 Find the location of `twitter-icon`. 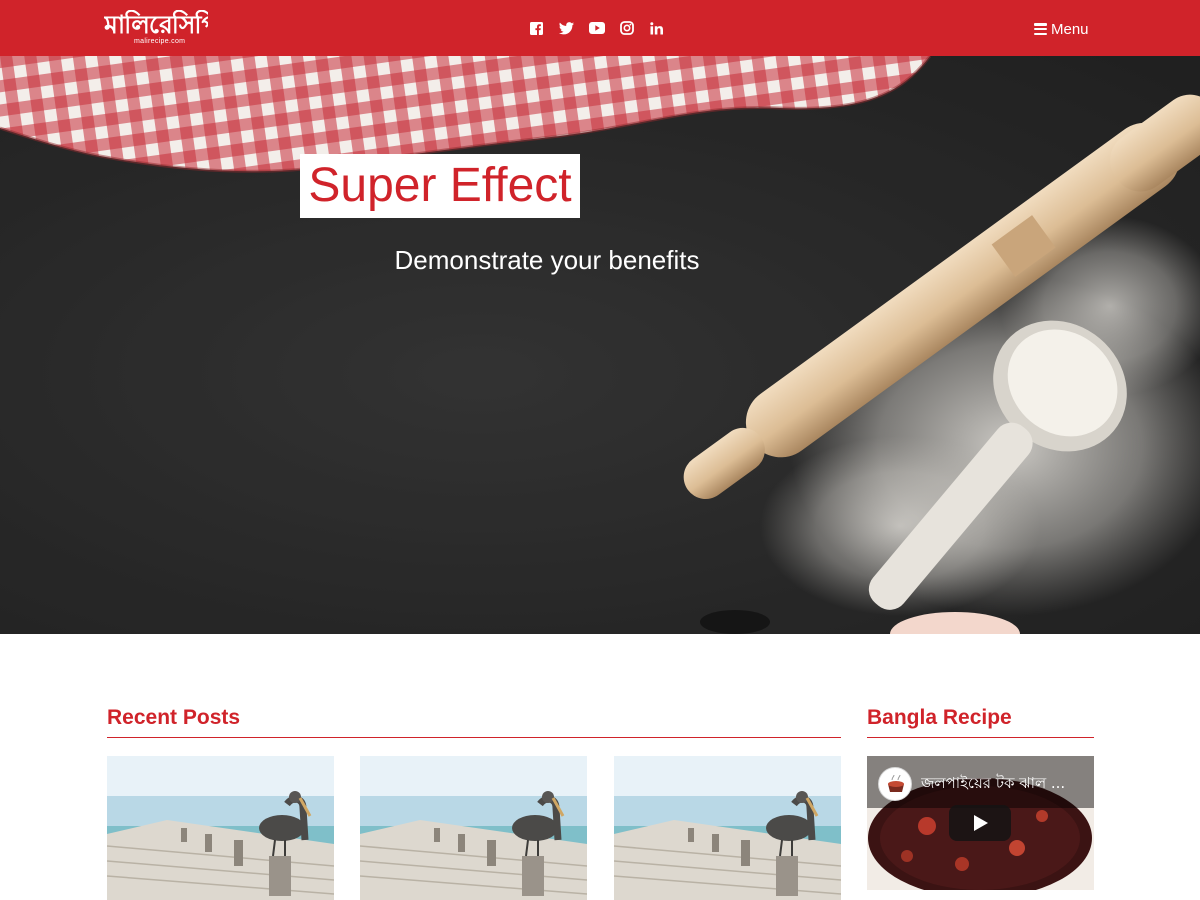

twitter-icon is located at coordinates (566, 28).